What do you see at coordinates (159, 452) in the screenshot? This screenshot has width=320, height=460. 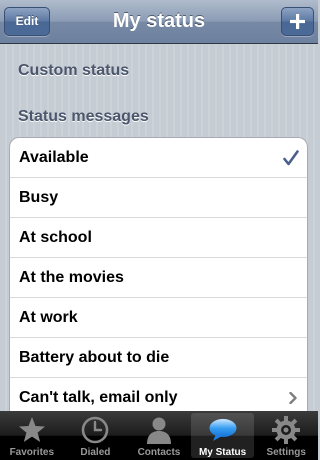 I see `tab-label: Contacts` at bounding box center [159, 452].